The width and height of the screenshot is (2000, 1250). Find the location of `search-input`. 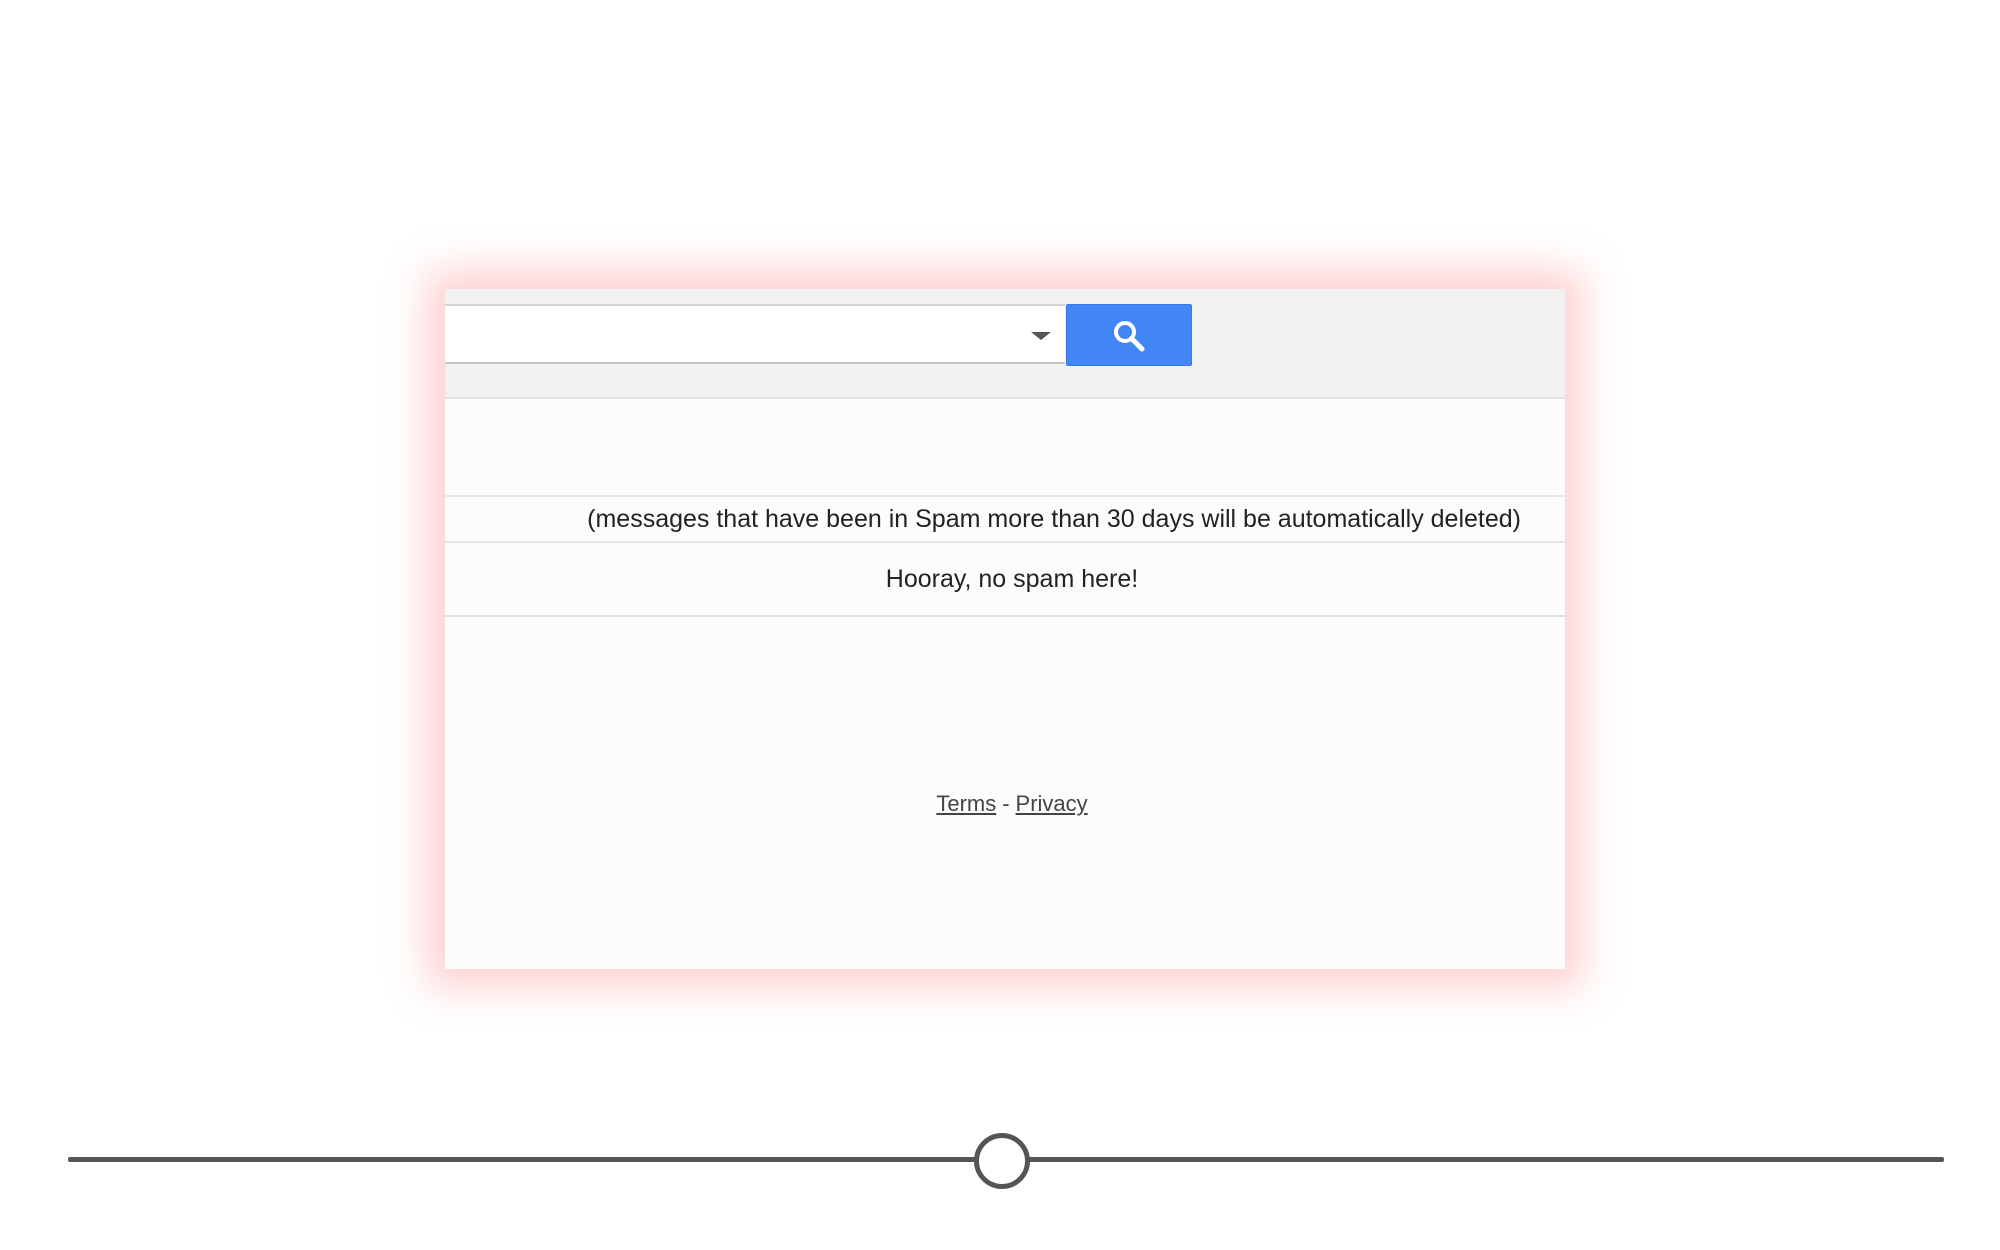

search-input is located at coordinates (755, 334).